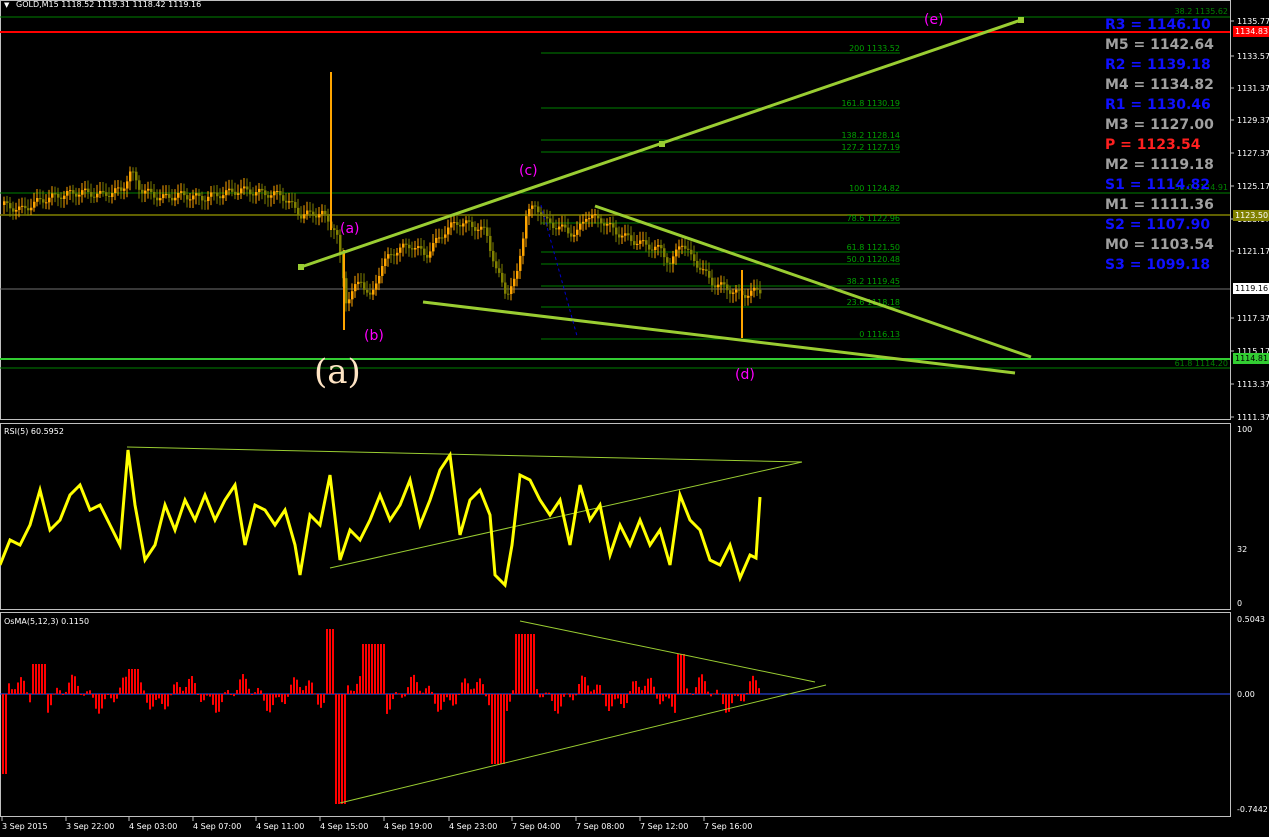  Describe the element at coordinates (667, 651) in the screenshot. I see `osma-upper-trendline` at that location.